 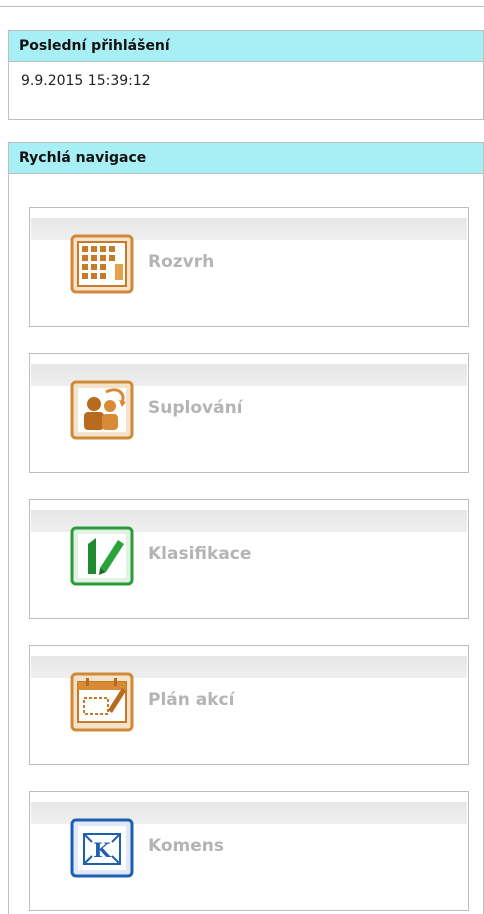 I want to click on event-plan-icon, so click(x=102, y=702).